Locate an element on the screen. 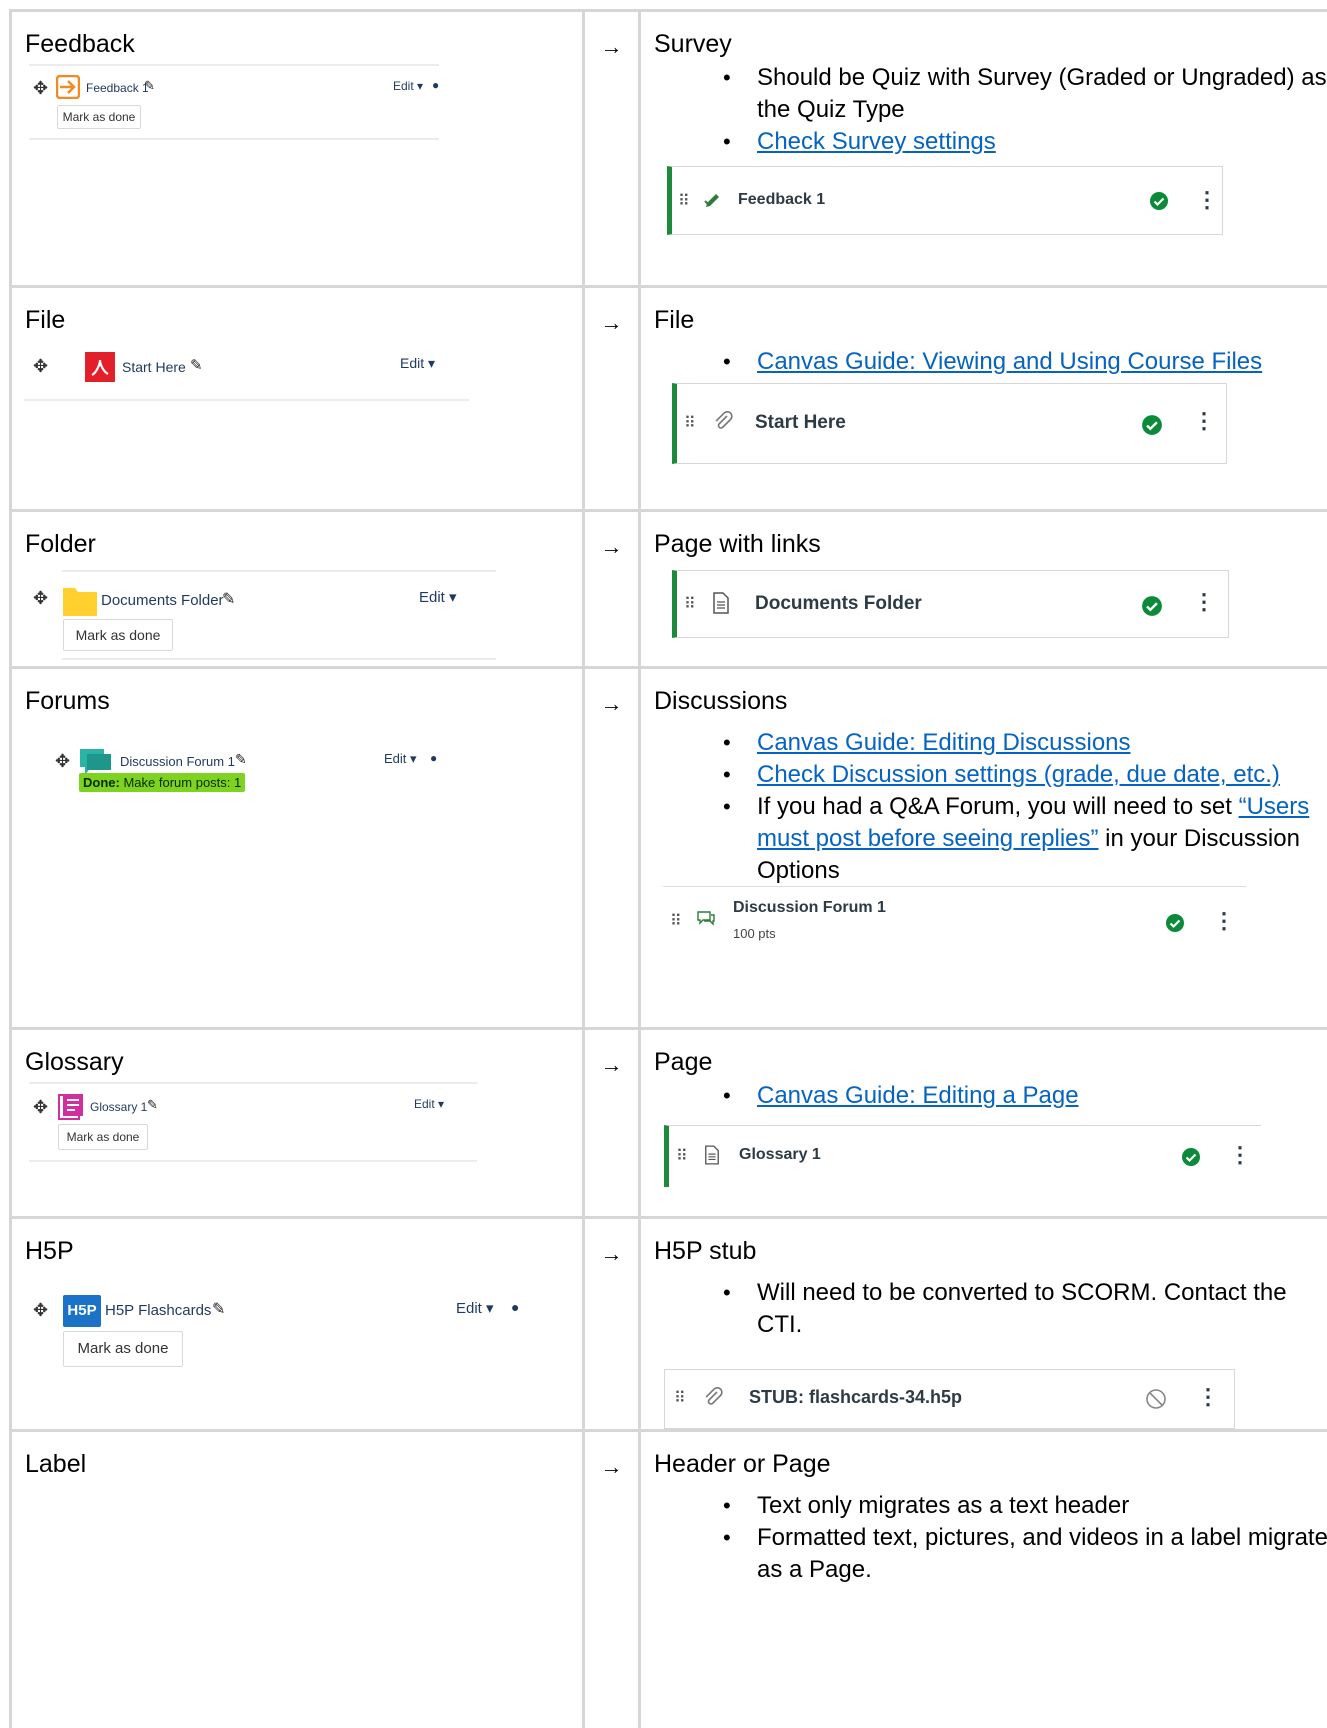  canvas-module-item: ⠿ STUB: flashcards-34.h5p ⋮ is located at coordinates (949, 1399).